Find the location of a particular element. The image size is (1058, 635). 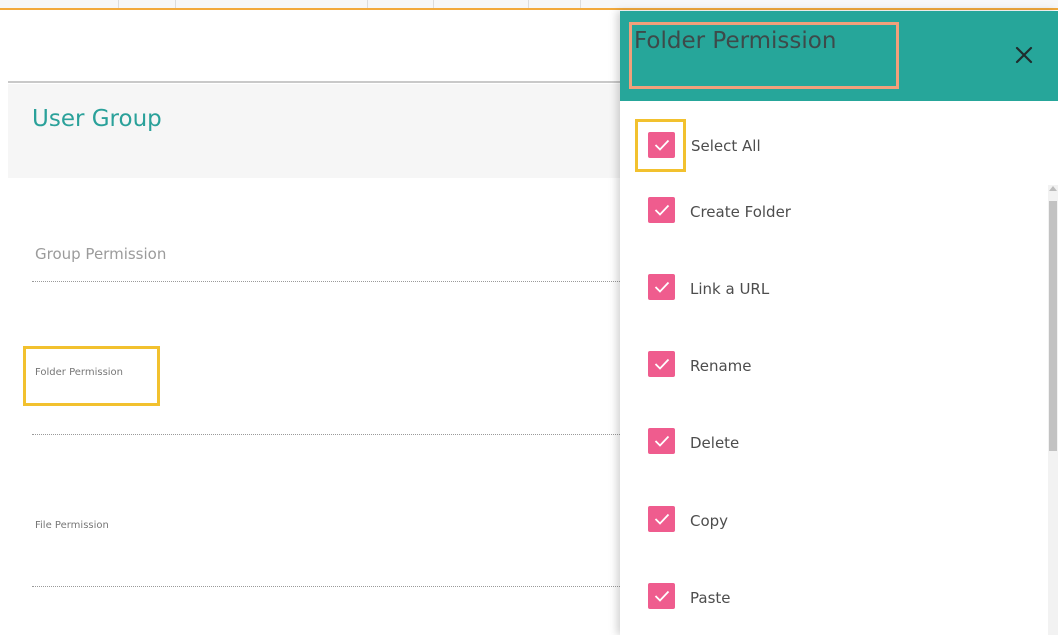

top-toolbar-strip is located at coordinates (529, 5).